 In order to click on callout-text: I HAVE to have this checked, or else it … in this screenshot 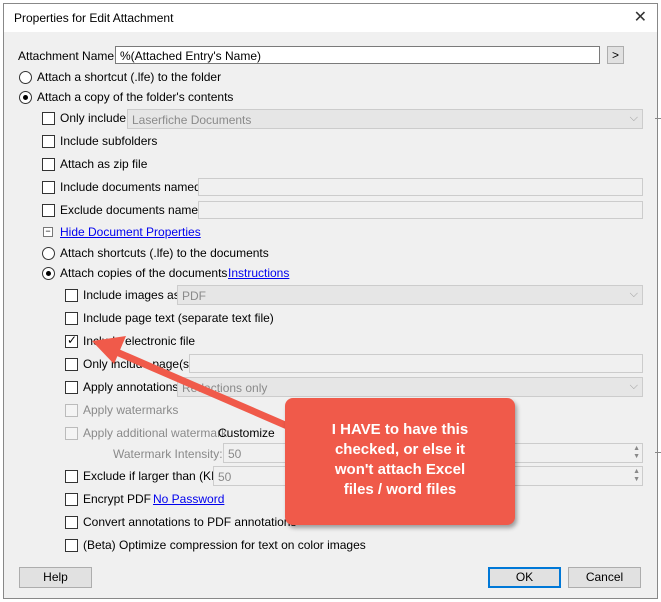, I will do `click(400, 459)`.